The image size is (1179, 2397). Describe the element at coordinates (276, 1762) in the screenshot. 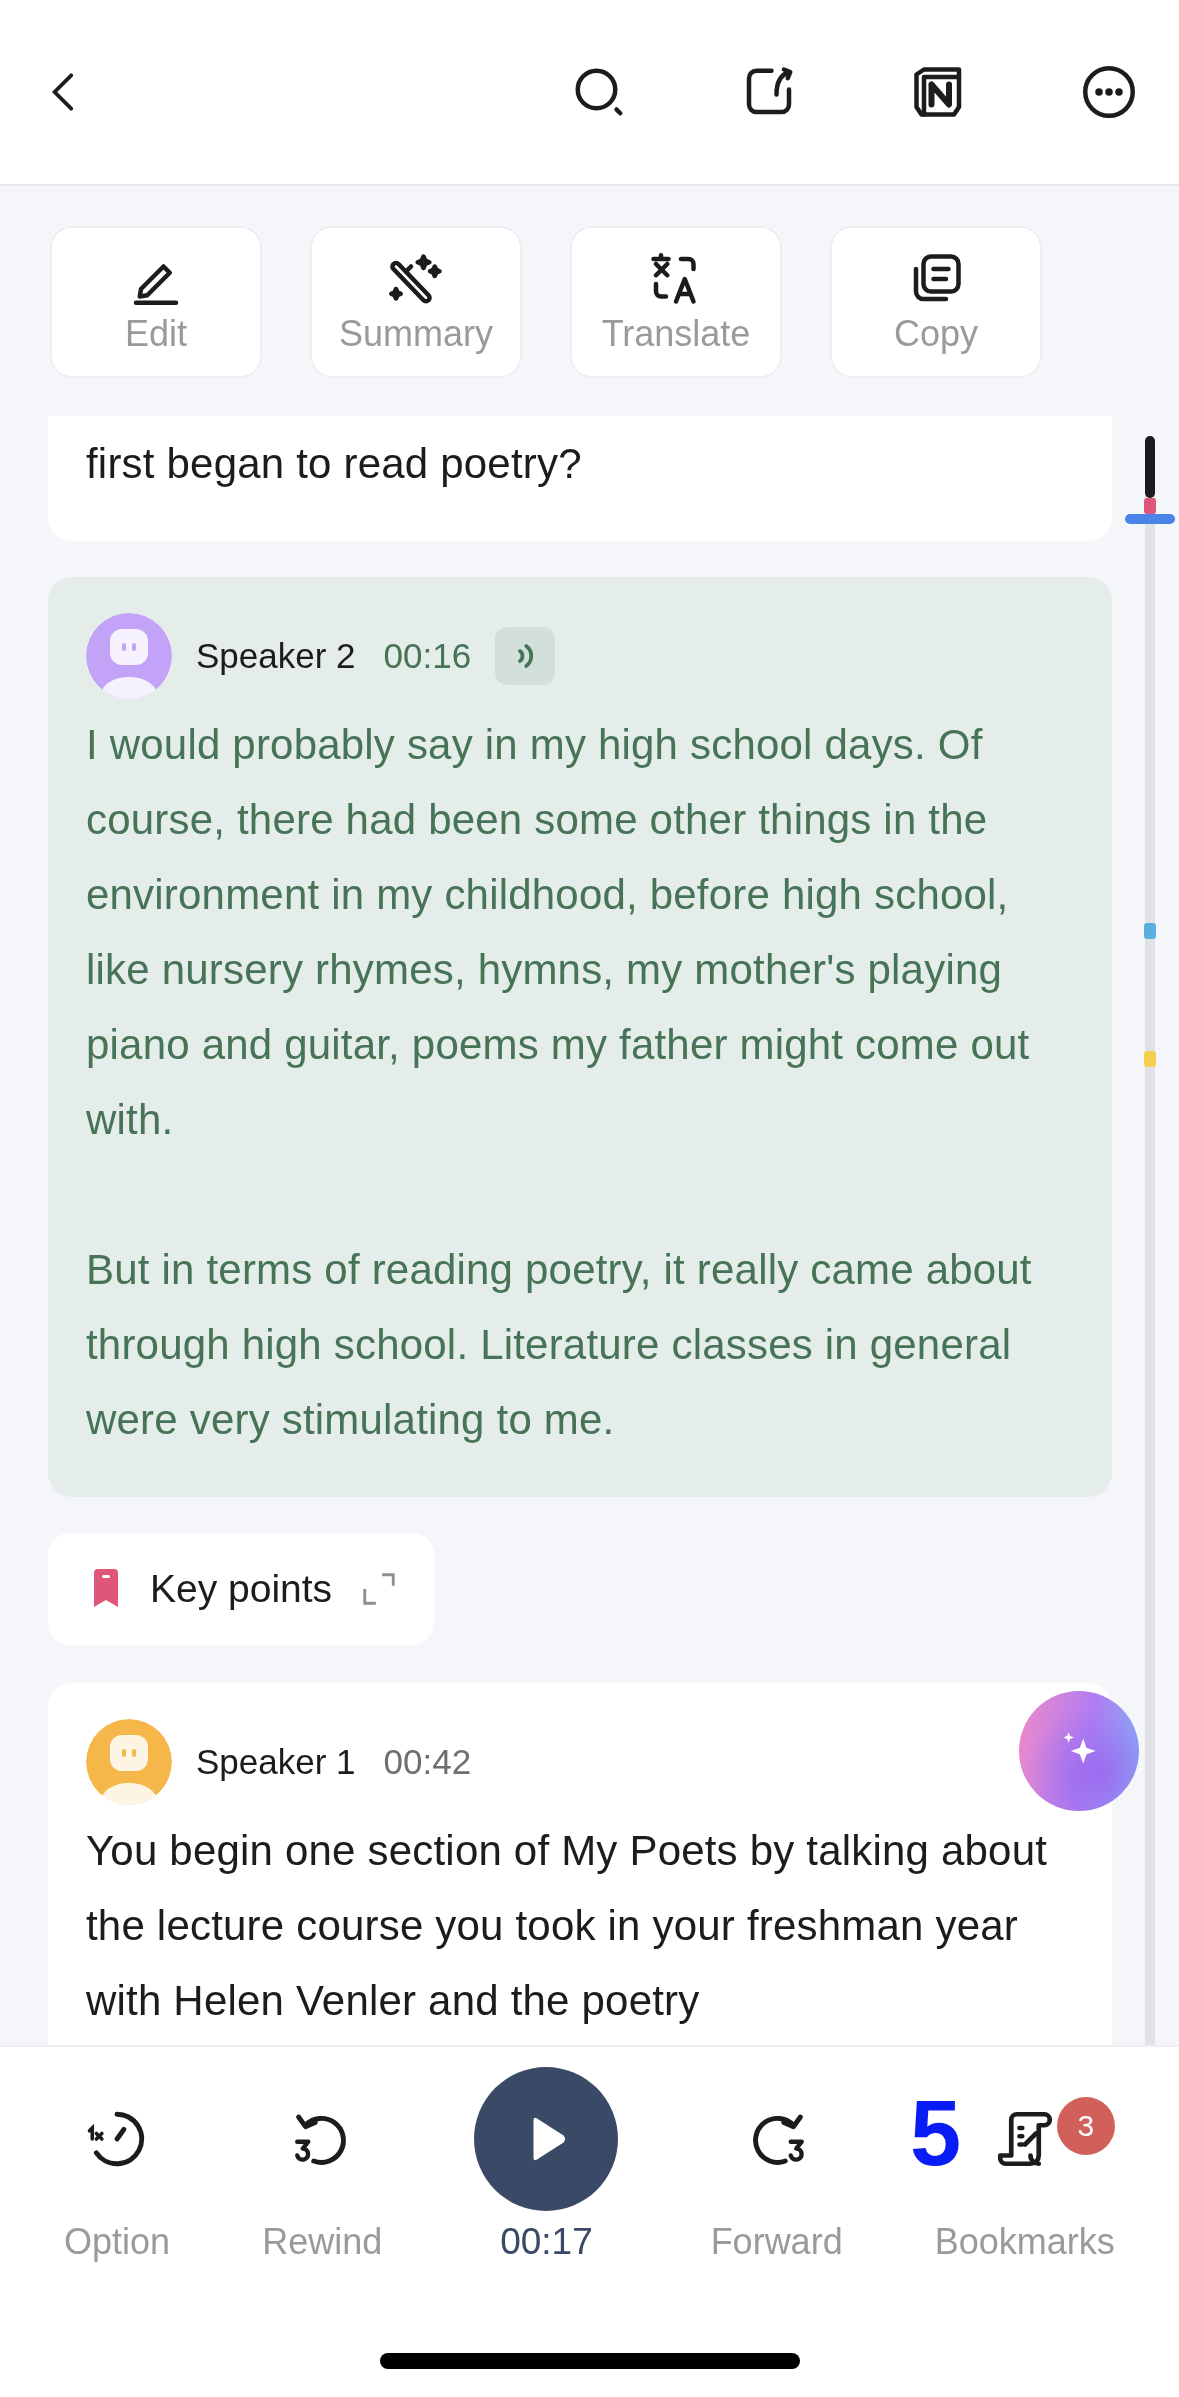

I see `speaker-name: Speaker 1` at that location.